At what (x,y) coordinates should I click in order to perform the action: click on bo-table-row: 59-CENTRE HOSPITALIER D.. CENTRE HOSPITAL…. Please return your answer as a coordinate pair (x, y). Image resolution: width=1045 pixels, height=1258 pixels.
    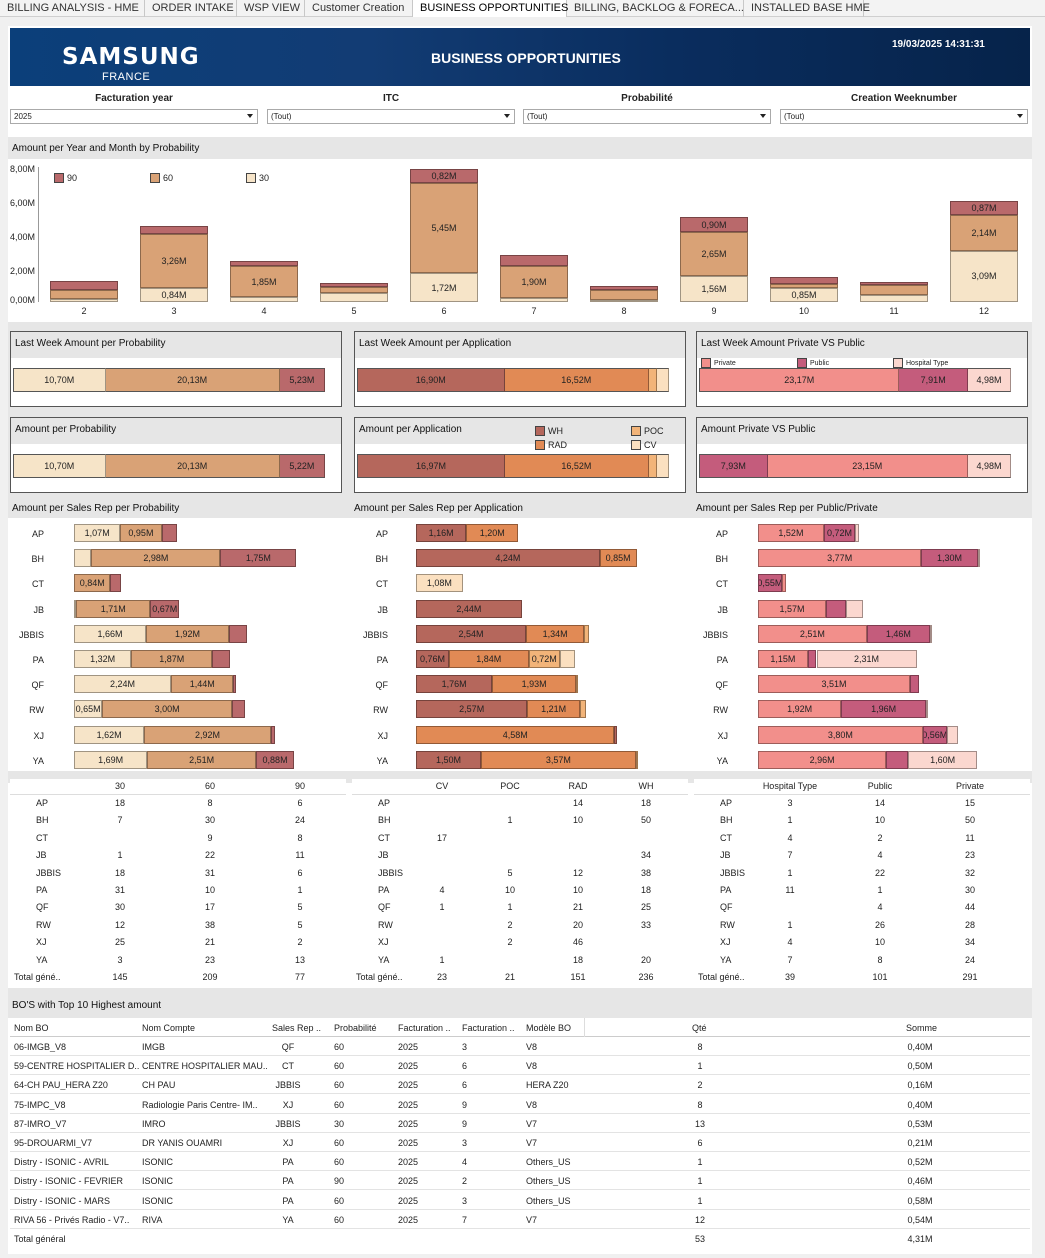
    Looking at the image, I should click on (520, 1066).